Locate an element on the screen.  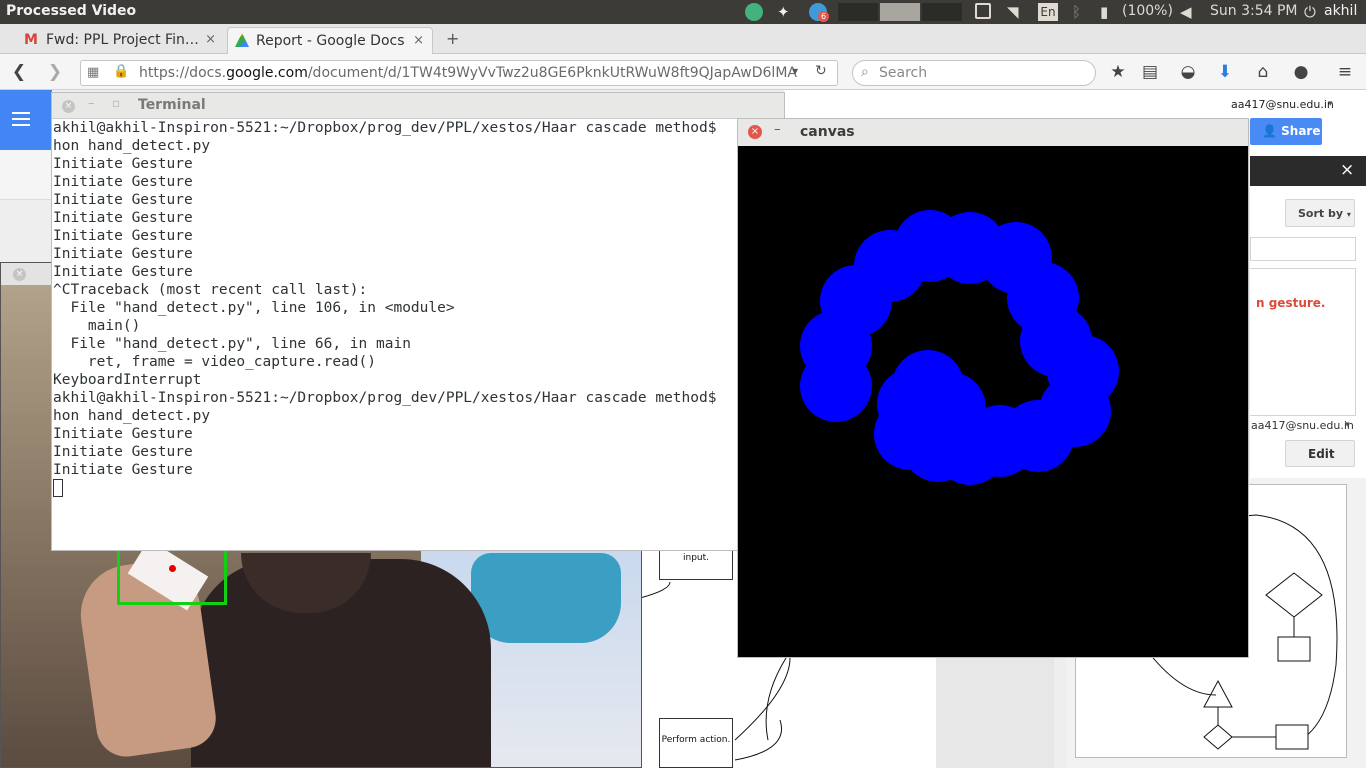
network-graph is located at coordinates (942, 12).